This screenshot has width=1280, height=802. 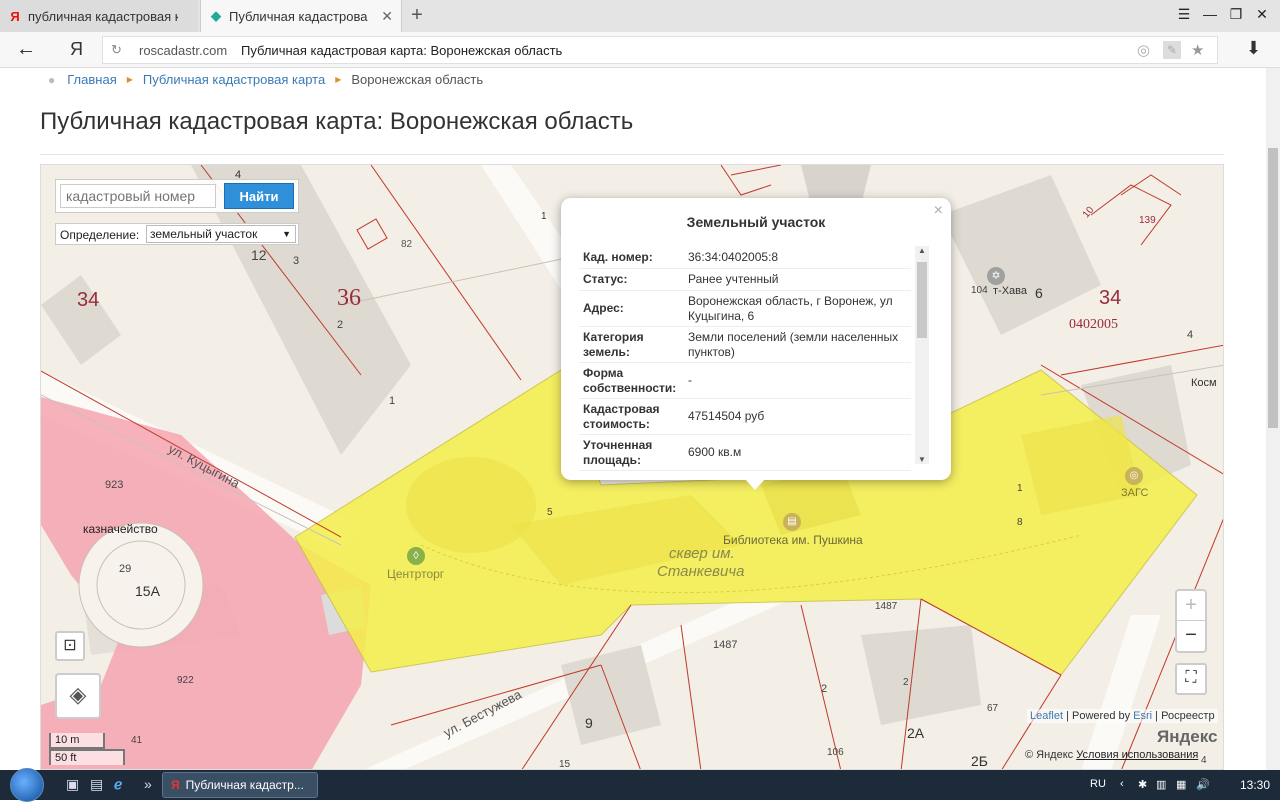 I want to click on popup-scrollbar: ▲ ▼, so click(x=922, y=355).